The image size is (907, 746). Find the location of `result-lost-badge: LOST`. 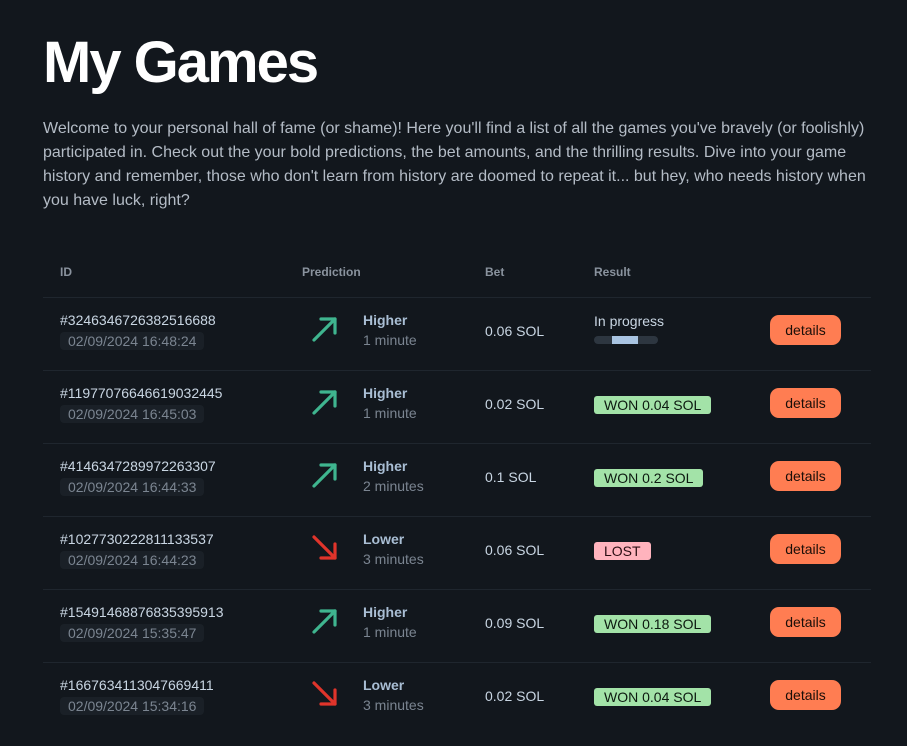

result-lost-badge: LOST is located at coordinates (622, 551).